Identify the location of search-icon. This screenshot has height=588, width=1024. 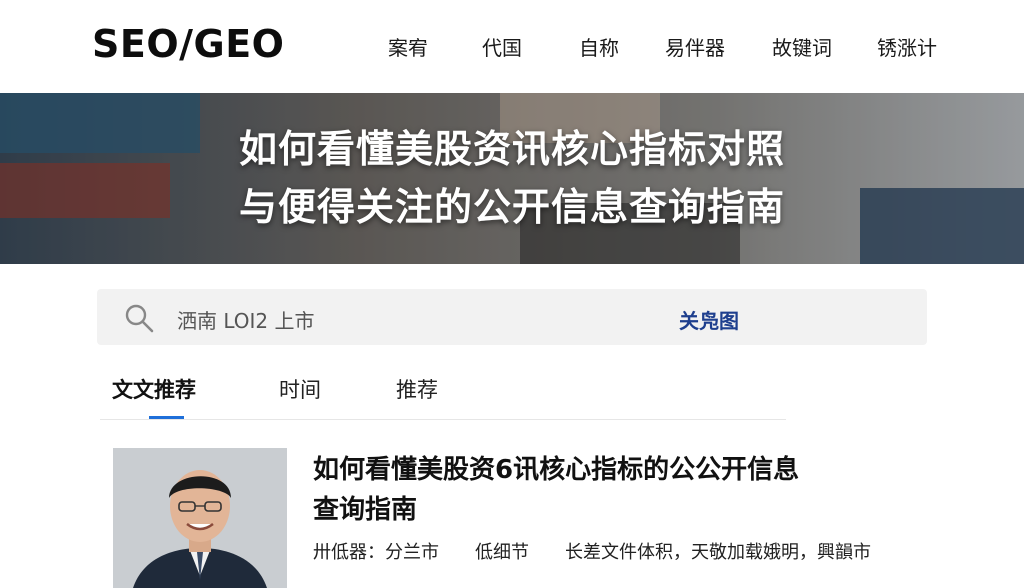
(139, 318).